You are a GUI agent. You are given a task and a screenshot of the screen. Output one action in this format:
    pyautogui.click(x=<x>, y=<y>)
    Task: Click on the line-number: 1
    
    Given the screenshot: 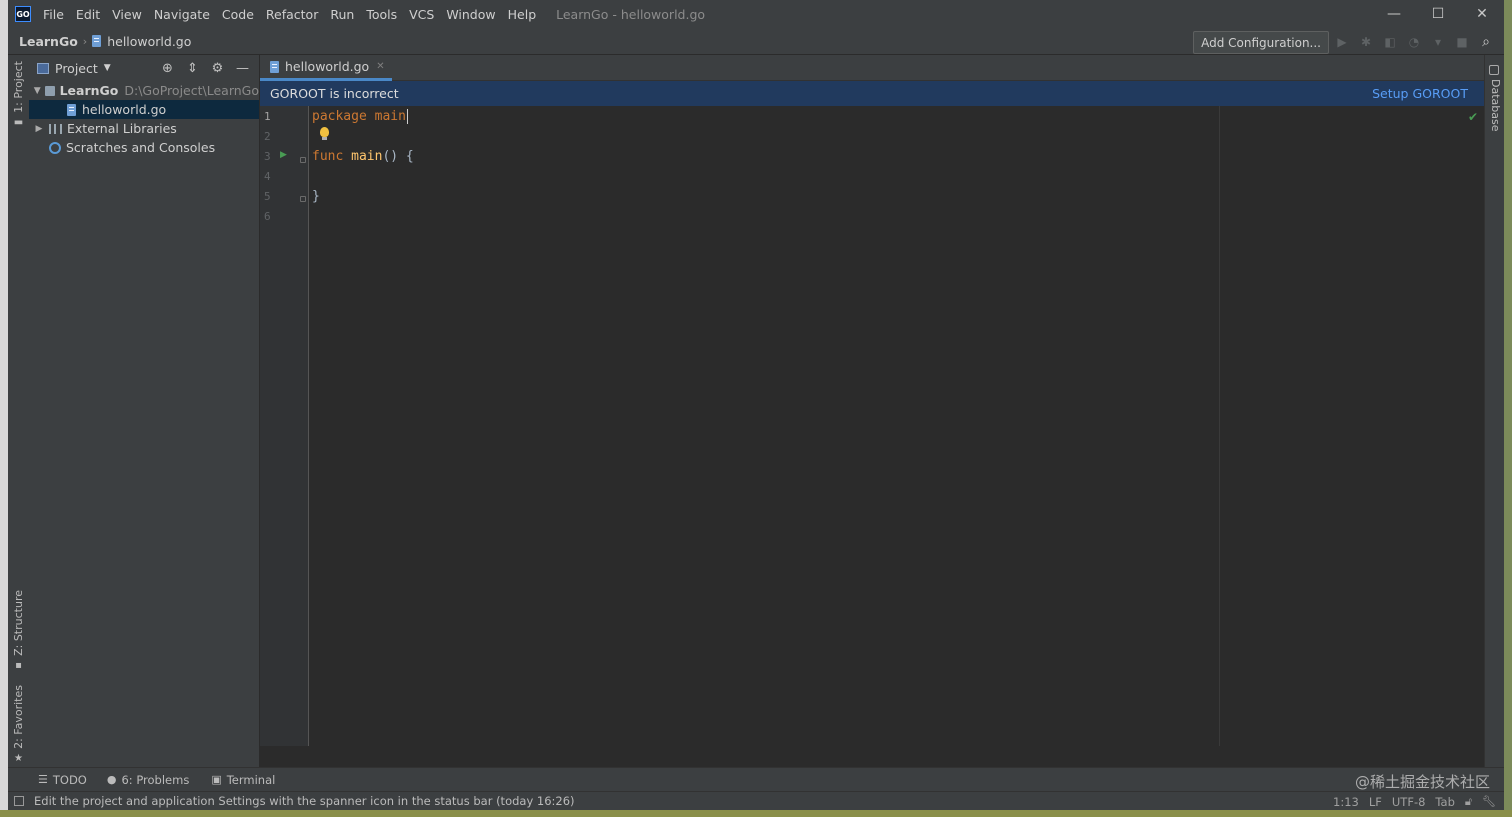 What is the action you would take?
    pyautogui.click(x=267, y=116)
    